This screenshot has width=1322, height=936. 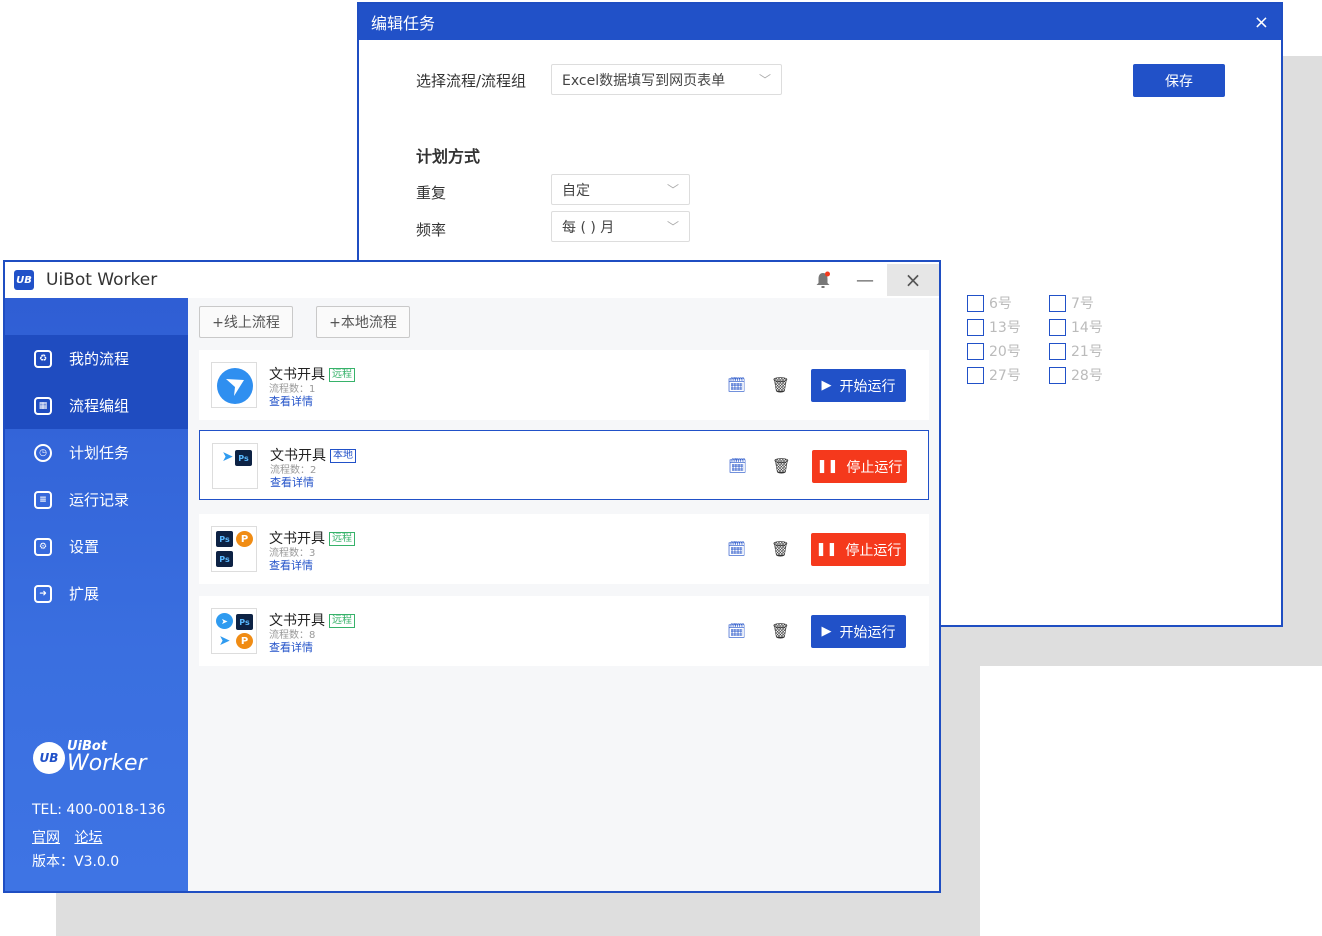 What do you see at coordinates (644, 80) in the screenshot?
I see `select-process-value: Excel数据填写到网页表单` at bounding box center [644, 80].